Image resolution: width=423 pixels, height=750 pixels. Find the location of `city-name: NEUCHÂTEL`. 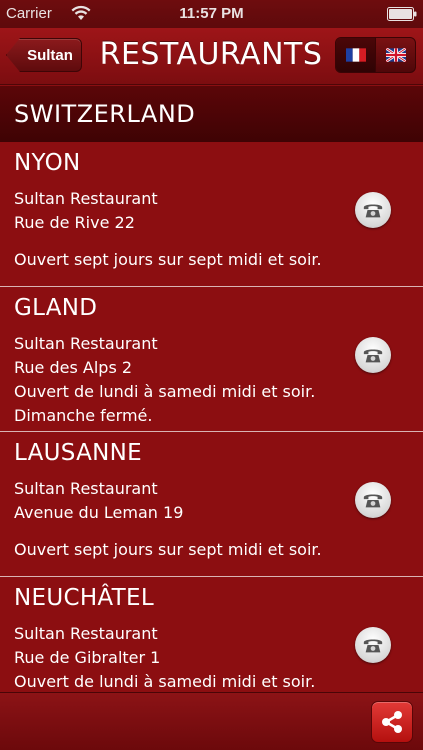

city-name: NEUCHÂTEL is located at coordinates (84, 598).